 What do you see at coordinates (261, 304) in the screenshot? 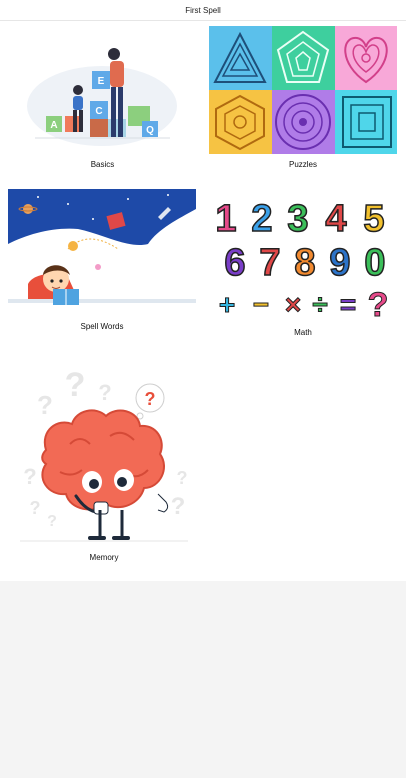
I see `math-operator: −` at bounding box center [261, 304].